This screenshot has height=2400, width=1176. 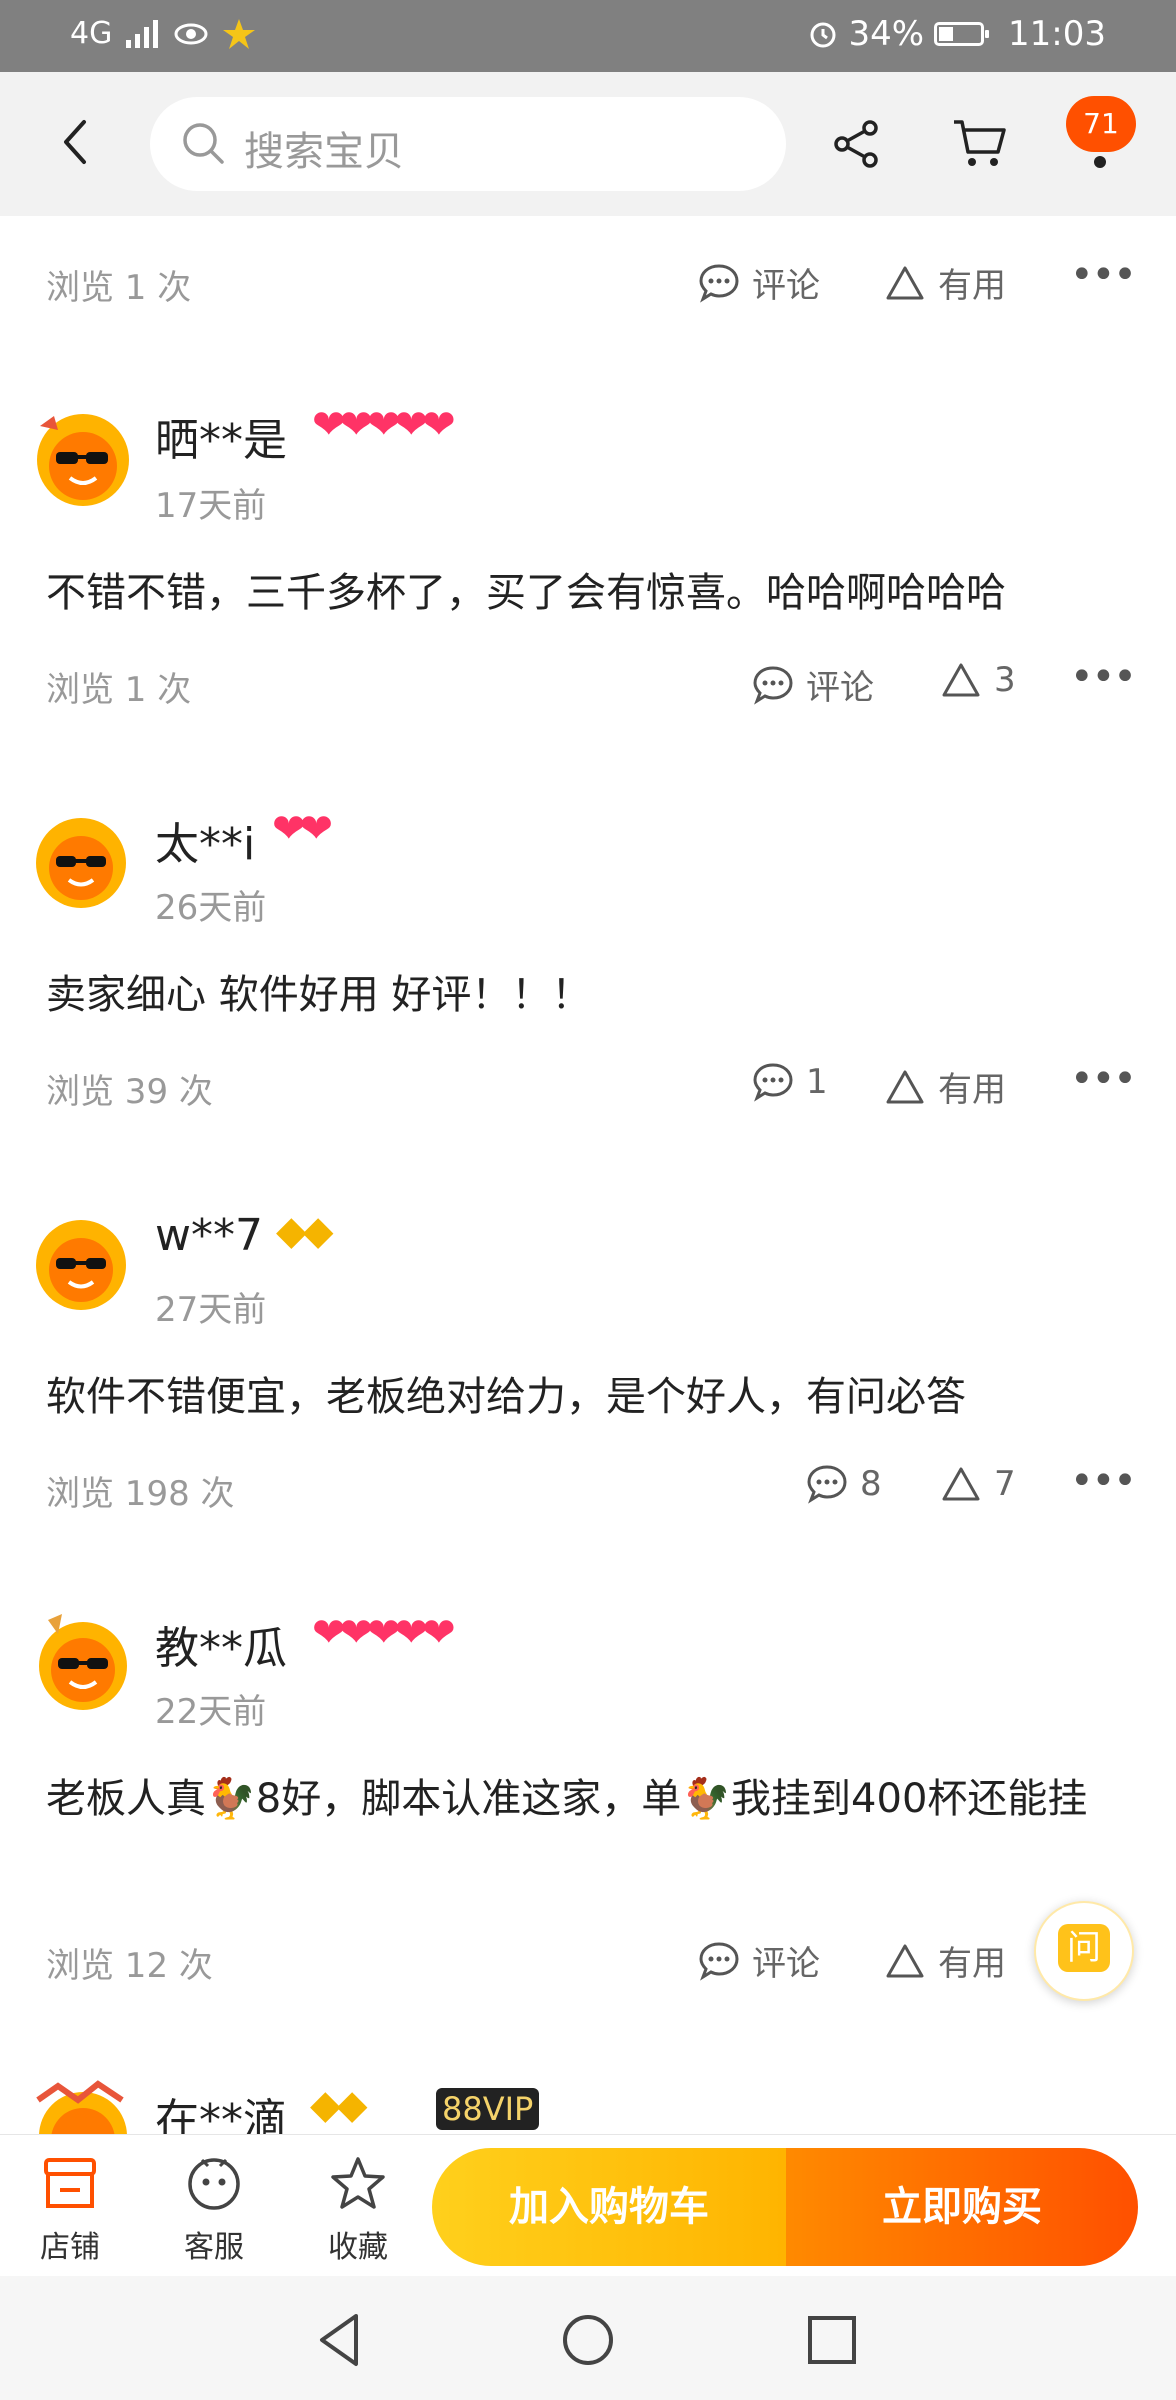 What do you see at coordinates (70, 2247) in the screenshot?
I see `store-label: 店铺` at bounding box center [70, 2247].